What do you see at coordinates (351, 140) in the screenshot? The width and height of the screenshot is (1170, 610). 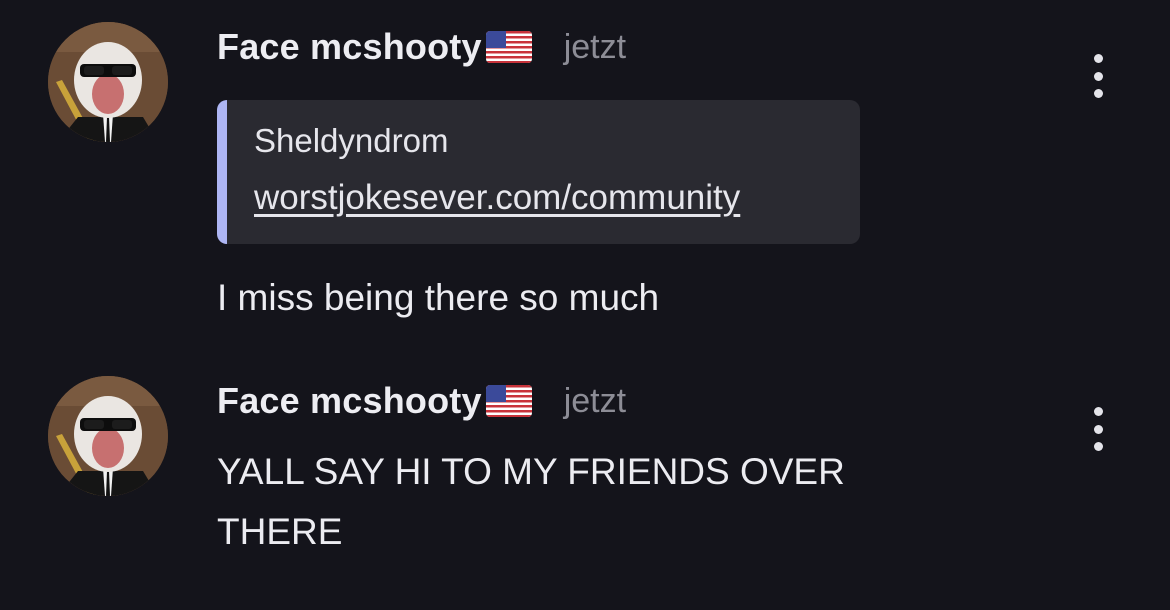 I see `embed-title: Sheldyndrom` at bounding box center [351, 140].